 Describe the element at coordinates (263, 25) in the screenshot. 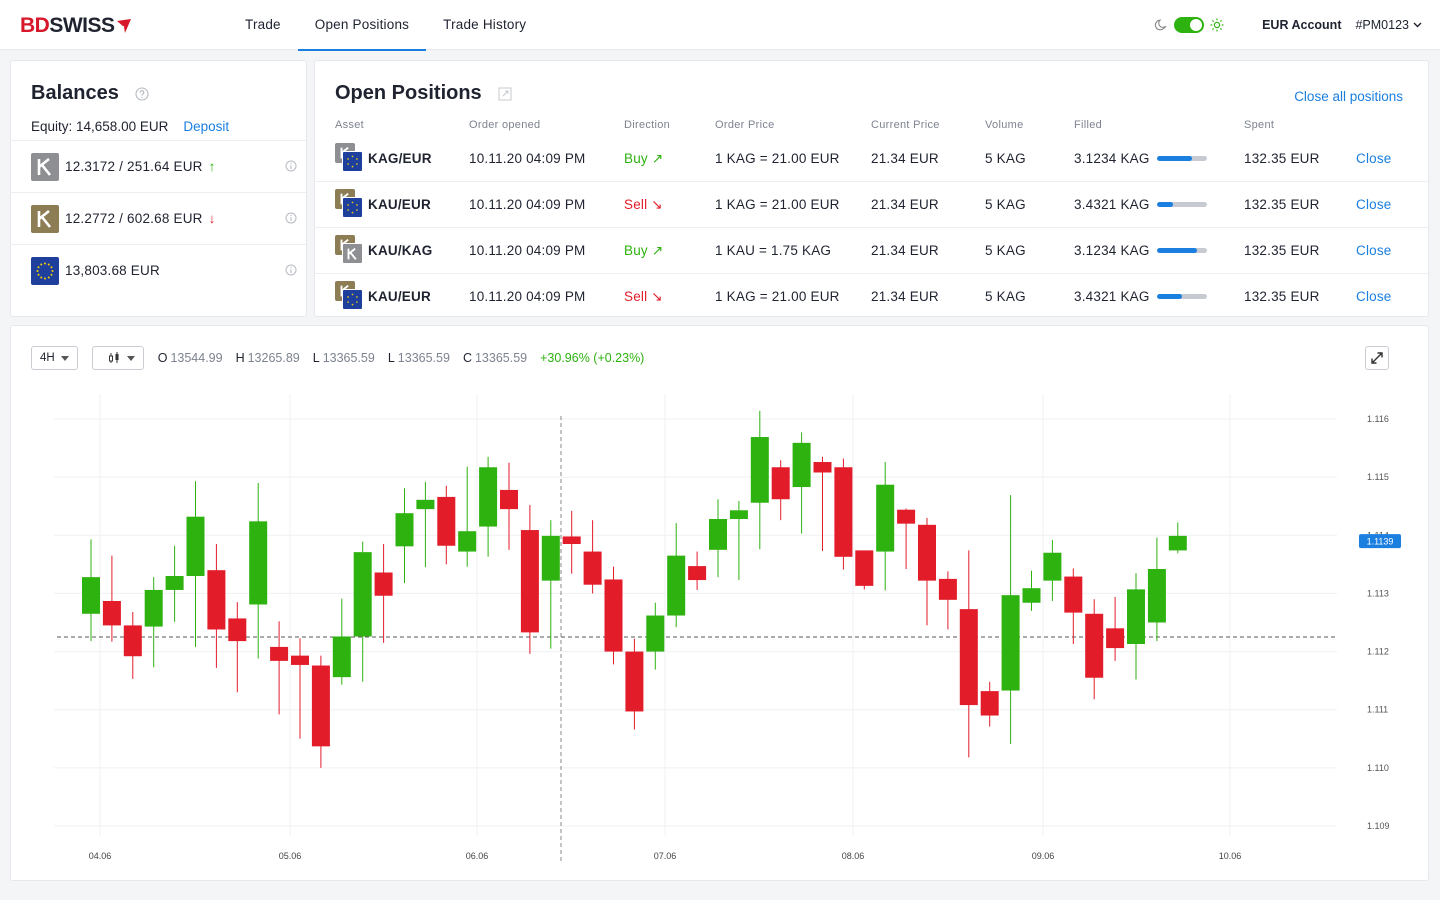

I see `nav-trade: Trade` at that location.